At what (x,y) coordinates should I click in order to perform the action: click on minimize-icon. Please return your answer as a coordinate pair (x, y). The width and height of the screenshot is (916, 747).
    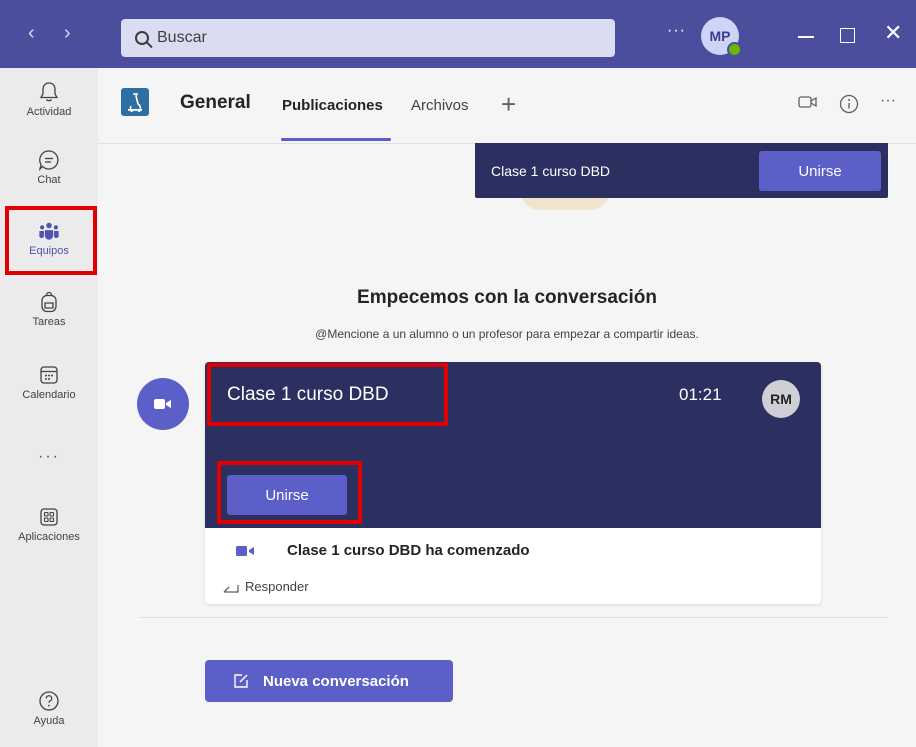
    Looking at the image, I should click on (806, 37).